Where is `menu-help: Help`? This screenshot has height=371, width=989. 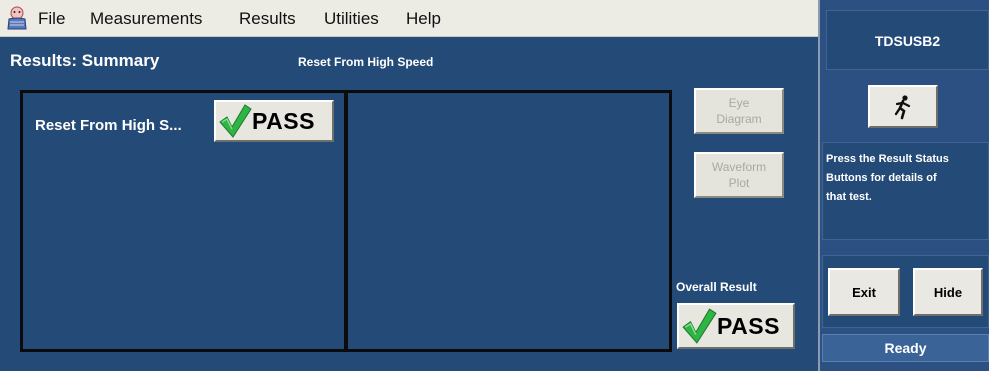
menu-help: Help is located at coordinates (423, 19).